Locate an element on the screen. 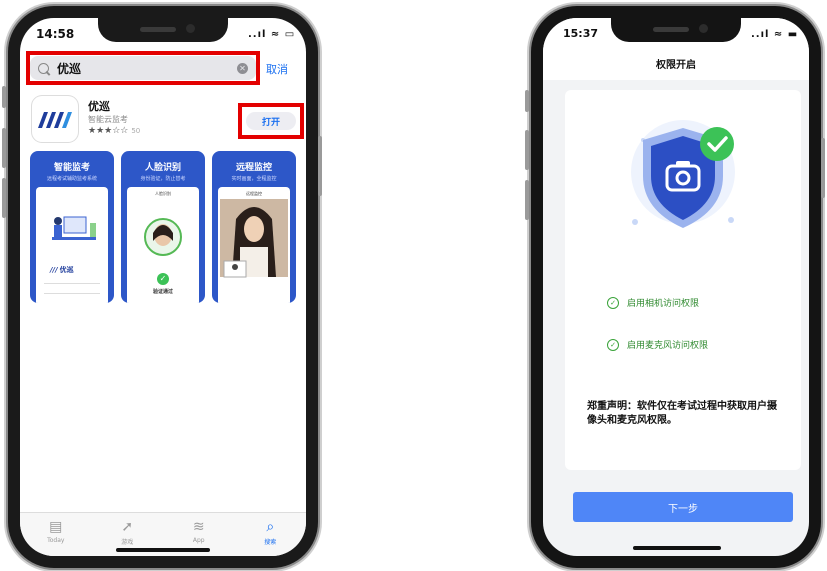 The height and width of the screenshot is (571, 827). screenshot-preview: /// 优巡 is located at coordinates (72, 245).